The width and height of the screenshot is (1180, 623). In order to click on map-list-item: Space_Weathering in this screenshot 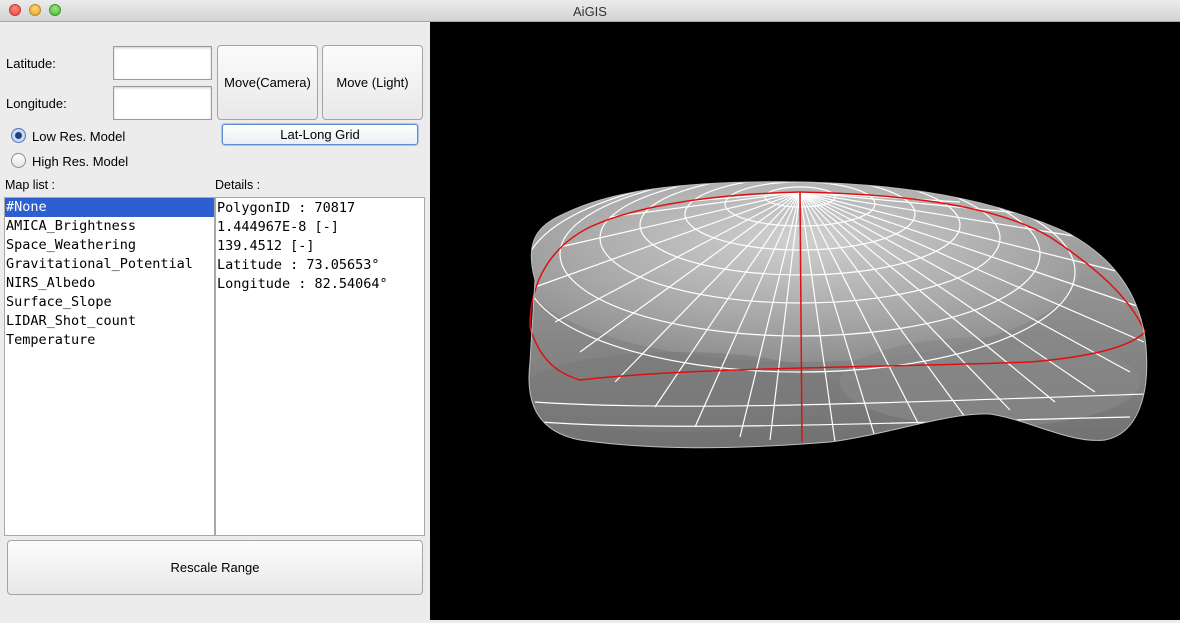, I will do `click(109, 245)`.